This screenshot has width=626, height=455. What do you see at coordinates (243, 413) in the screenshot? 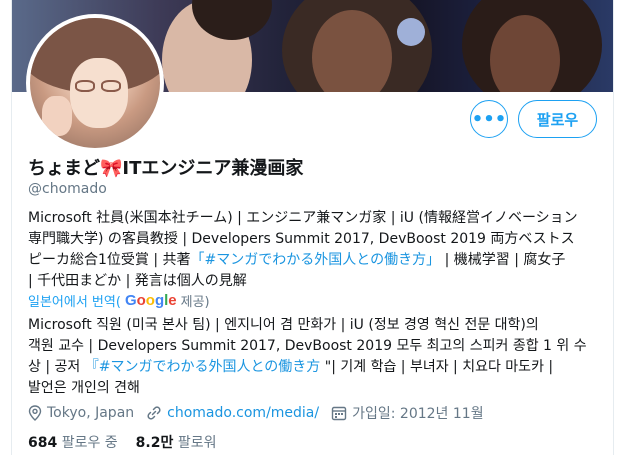
I see `website-link: chomado.com/media/` at bounding box center [243, 413].